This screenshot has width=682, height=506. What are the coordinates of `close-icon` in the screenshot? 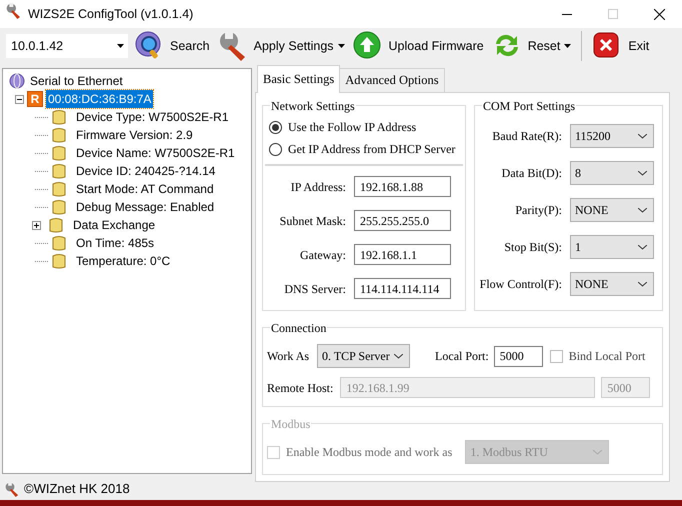 It's located at (659, 14).